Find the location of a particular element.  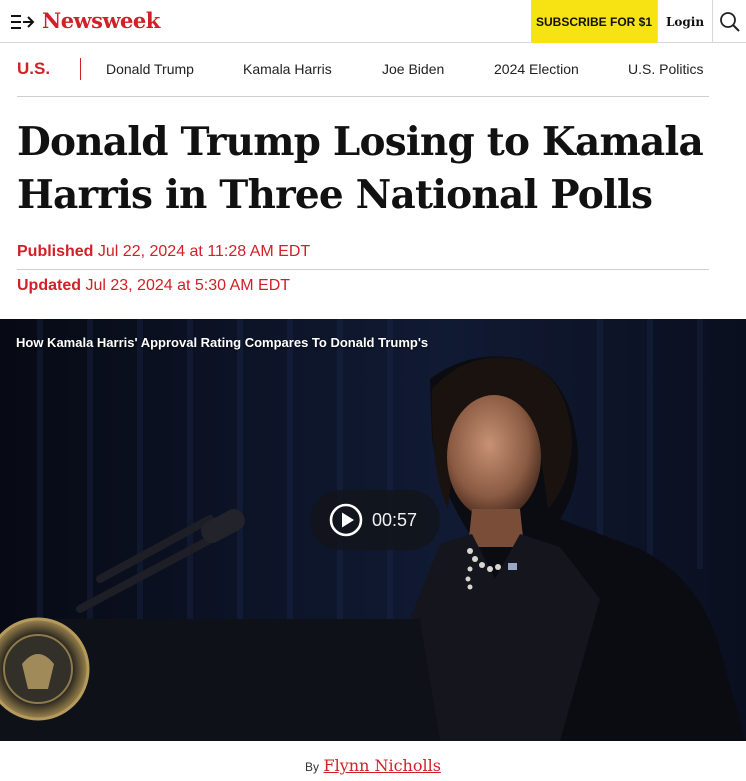

author-link: Flynn Nicholls is located at coordinates (382, 765).